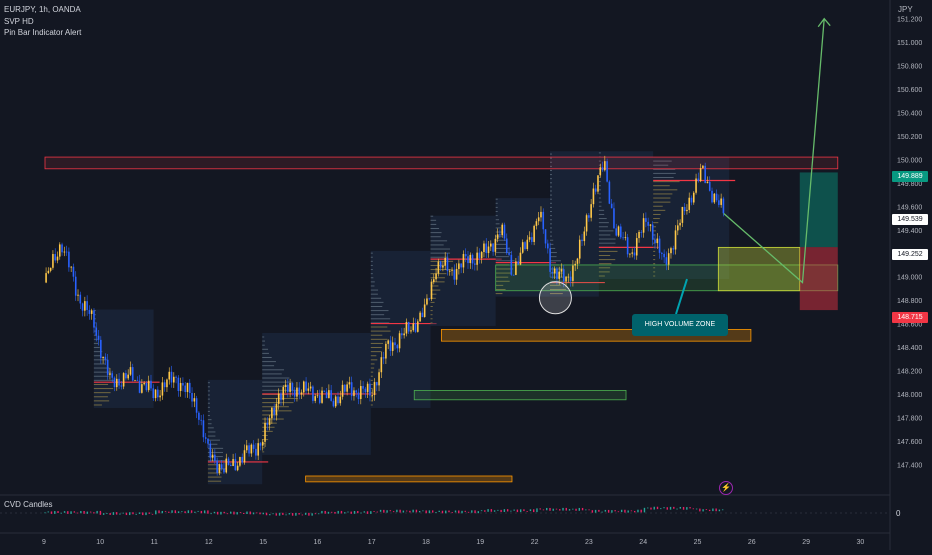  What do you see at coordinates (44, 542) in the screenshot?
I see `x-tick-label: 9` at bounding box center [44, 542].